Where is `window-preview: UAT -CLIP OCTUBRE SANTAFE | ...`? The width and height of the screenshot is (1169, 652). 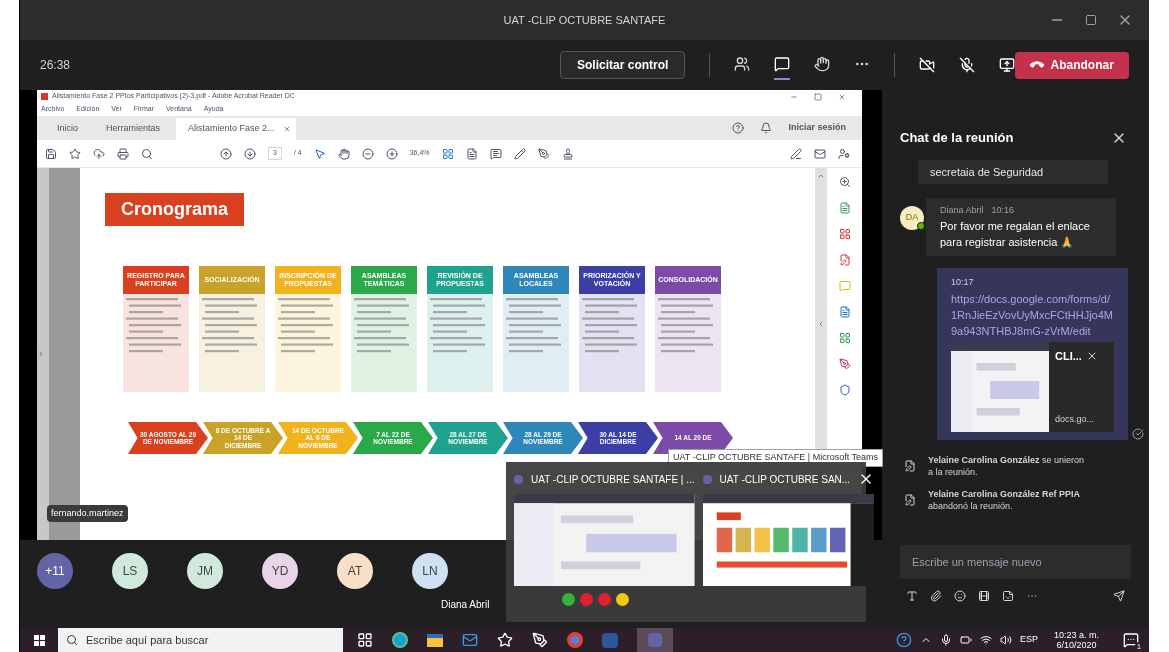 window-preview: UAT -CLIP OCTUBRE SANTAFE | ... is located at coordinates (604, 545).